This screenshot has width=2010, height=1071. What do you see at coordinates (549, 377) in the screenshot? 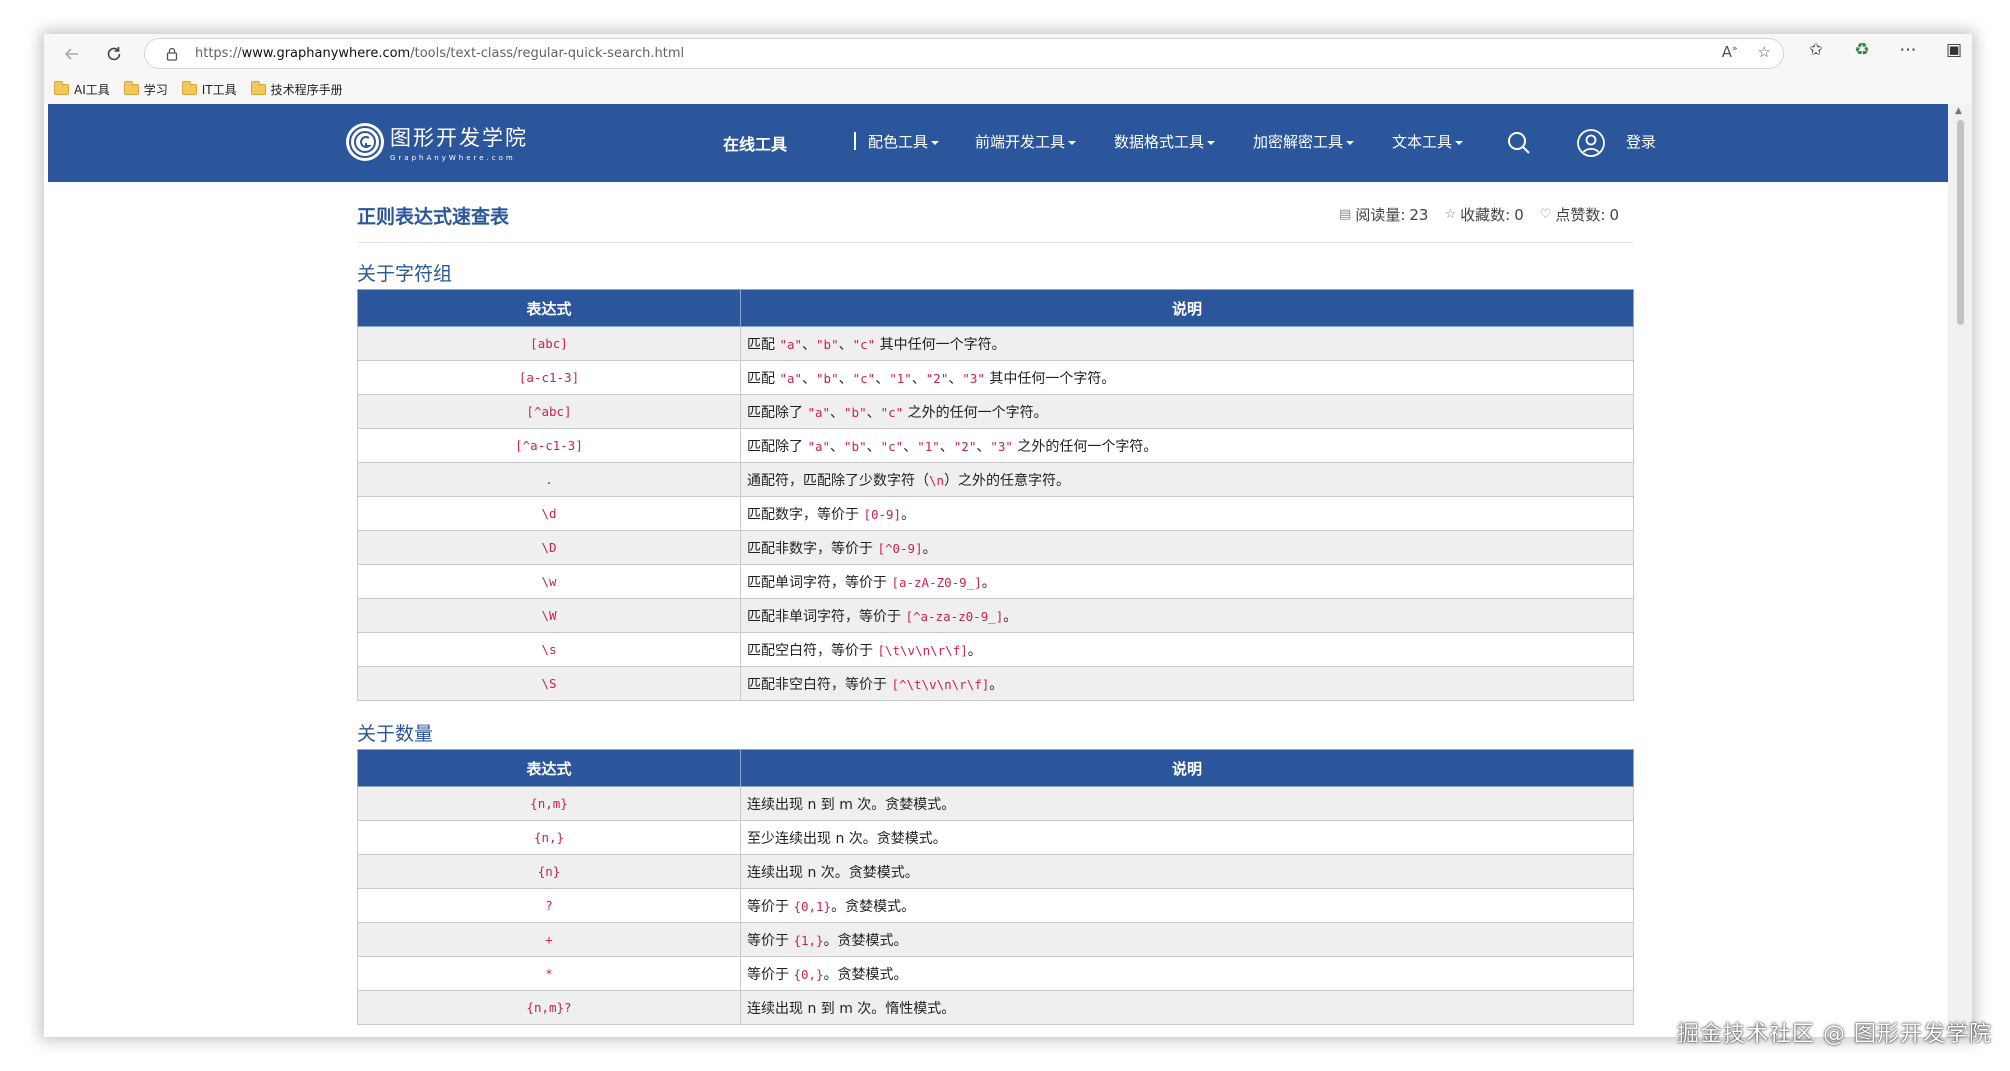
I see `regex-expression: [a-c1-3]` at bounding box center [549, 377].